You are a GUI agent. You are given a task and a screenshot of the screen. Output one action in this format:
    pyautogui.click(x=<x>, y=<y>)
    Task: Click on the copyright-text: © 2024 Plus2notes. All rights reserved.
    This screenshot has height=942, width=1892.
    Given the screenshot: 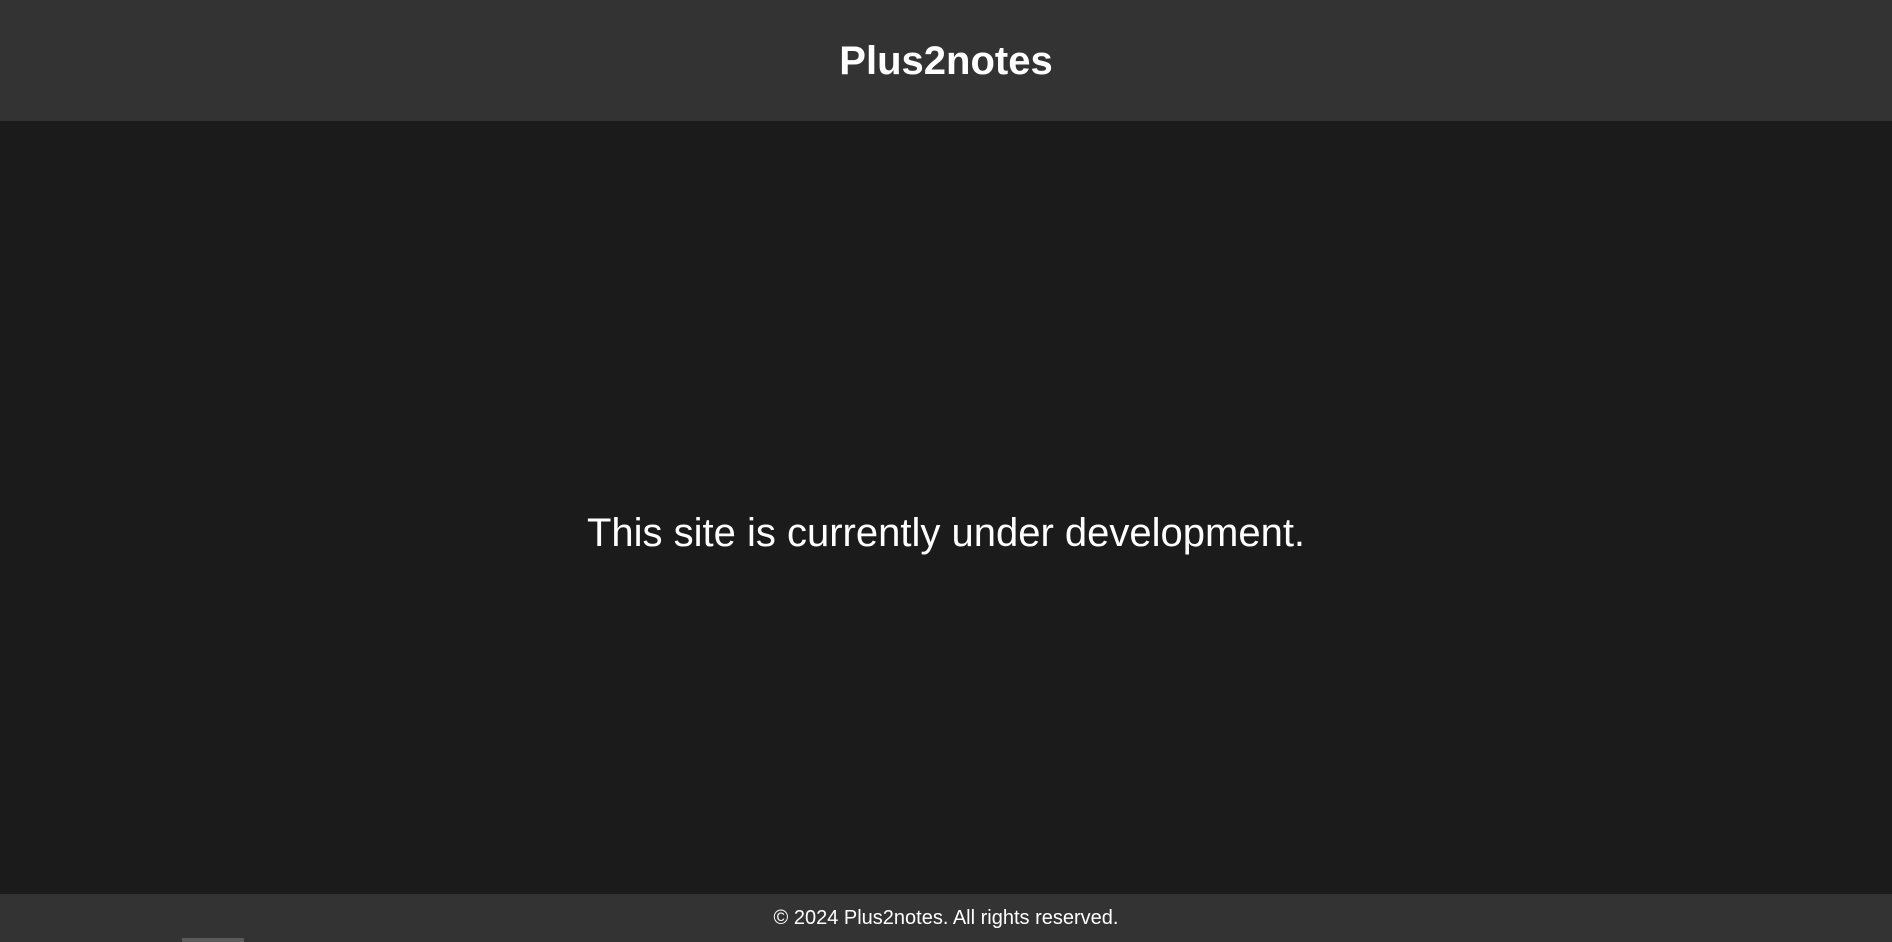 What is the action you would take?
    pyautogui.click(x=946, y=917)
    